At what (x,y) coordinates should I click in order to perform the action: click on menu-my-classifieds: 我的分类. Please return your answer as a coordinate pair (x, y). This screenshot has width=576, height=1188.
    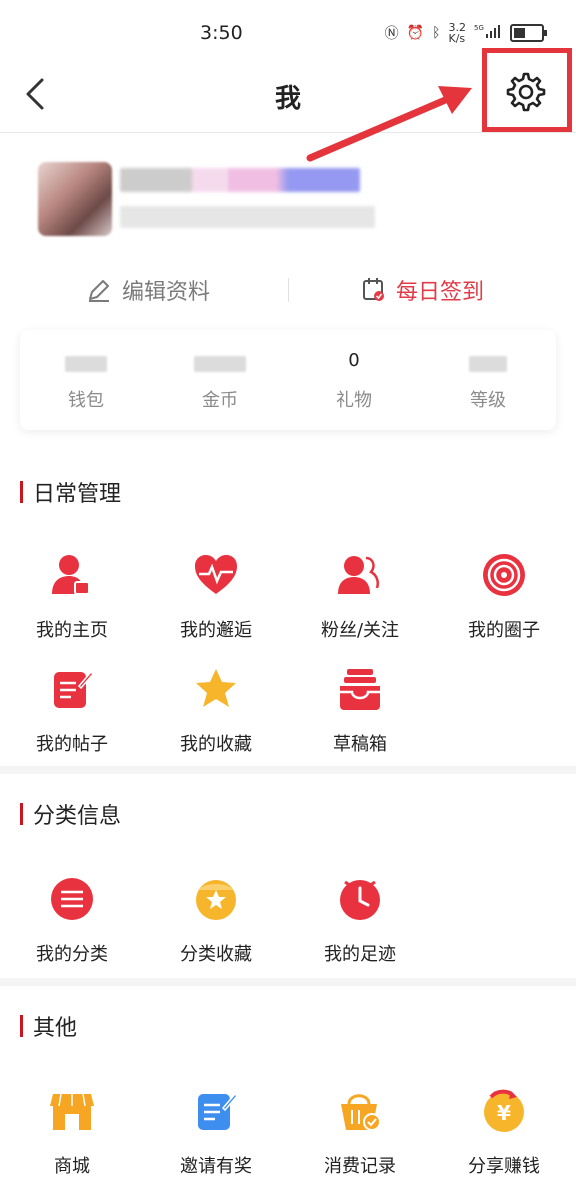
    Looking at the image, I should click on (72, 921).